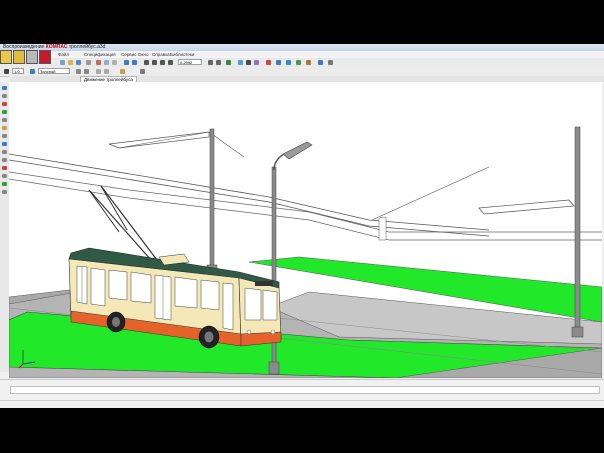 The width and height of the screenshot is (604, 453). I want to click on designations-tool-icon, so click(4, 104).